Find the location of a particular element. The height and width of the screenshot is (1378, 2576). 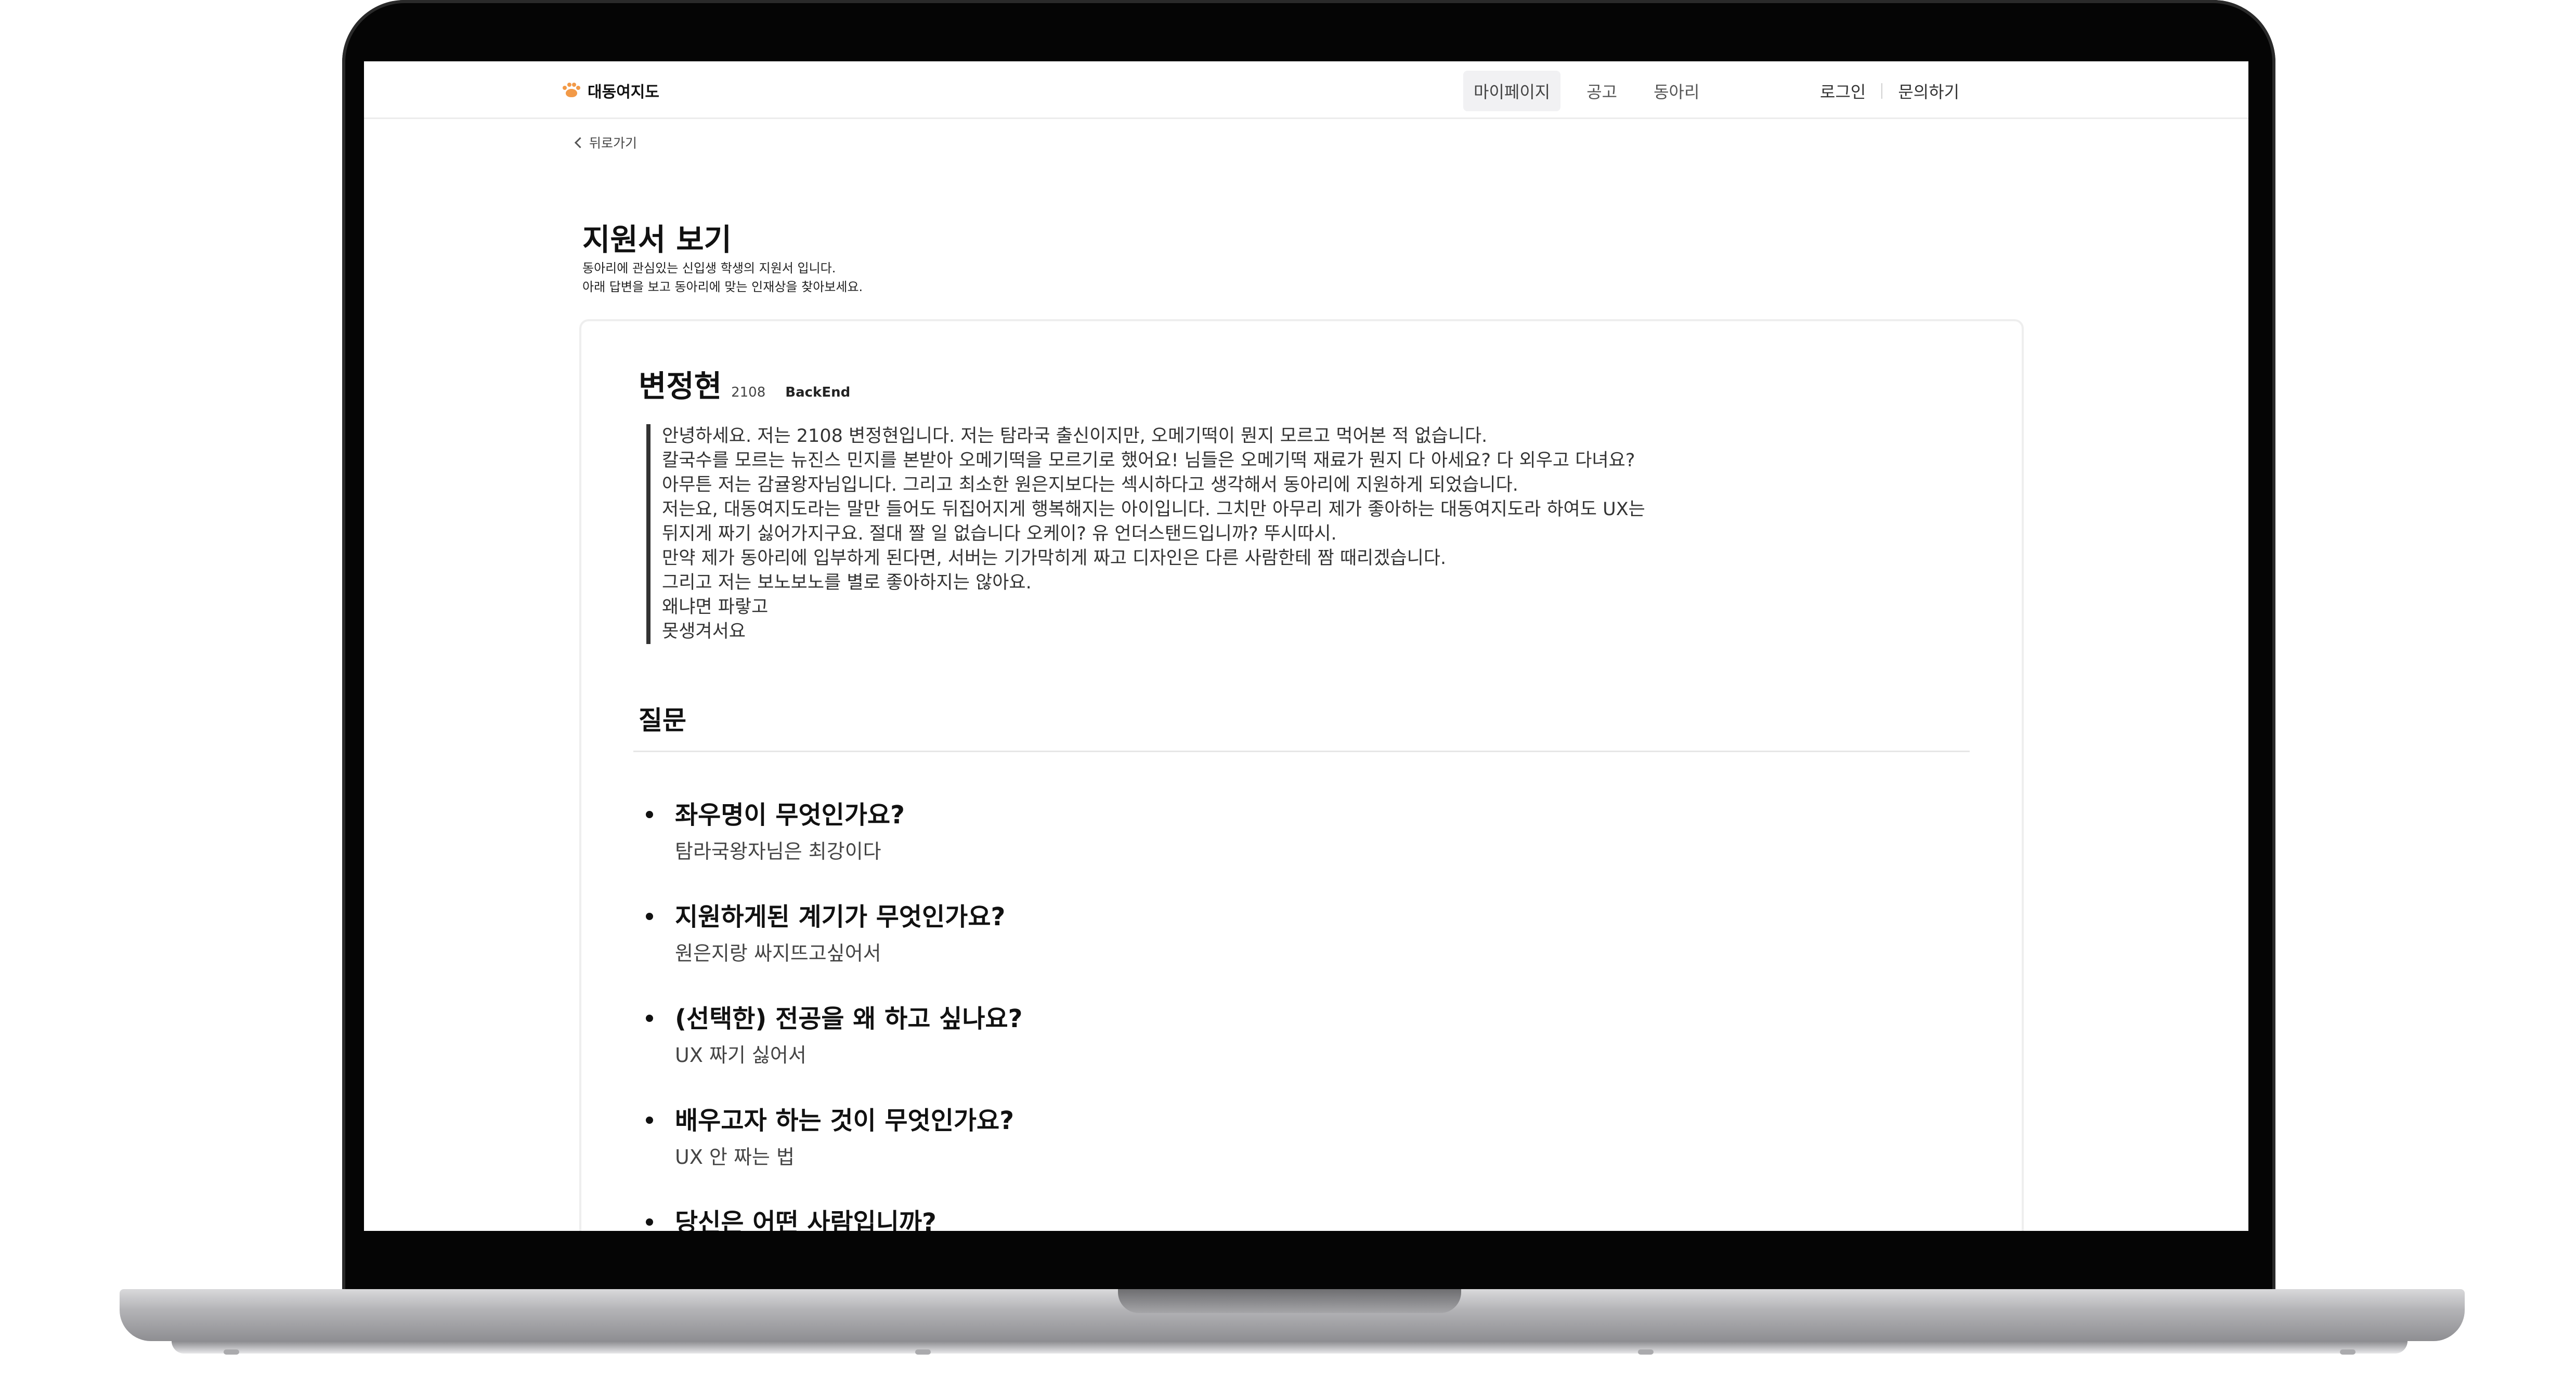

qa-item: 좌우명이 무엇인가요? 탐라국왕자님은 최강이다 is located at coordinates (830, 850).